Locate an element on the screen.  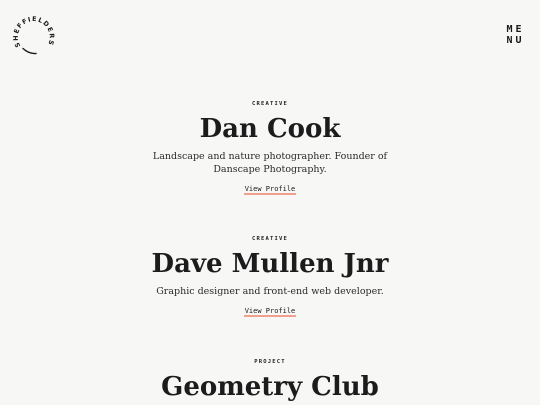
logo-text: SHEFFIELDERS is located at coordinates (33, 32).